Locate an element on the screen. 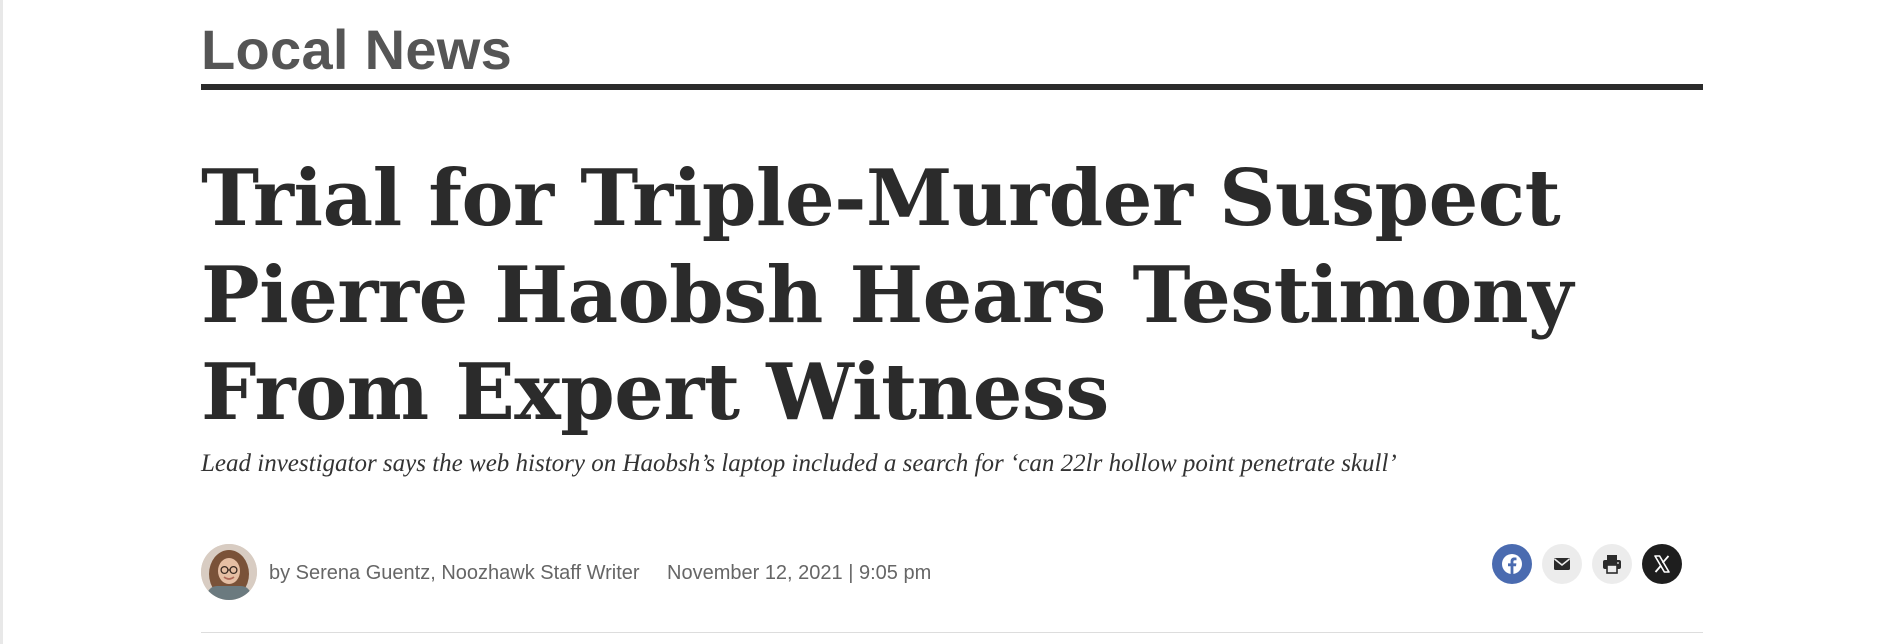 This screenshot has height=644, width=1893. facebook-icon is located at coordinates (1512, 564).